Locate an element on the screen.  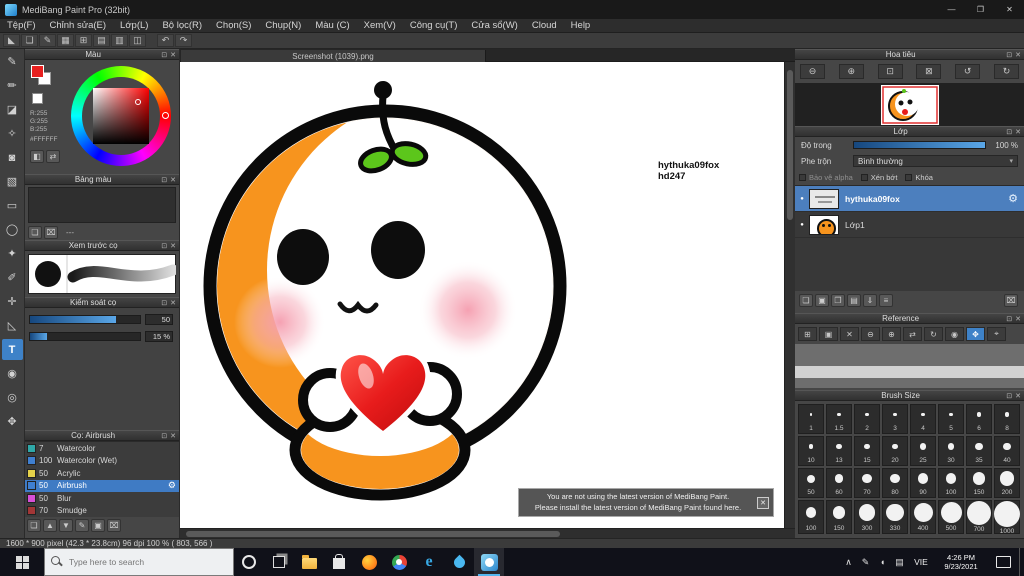
ref-zoom-out-icon: ⊖ is located at coordinates (870, 334).